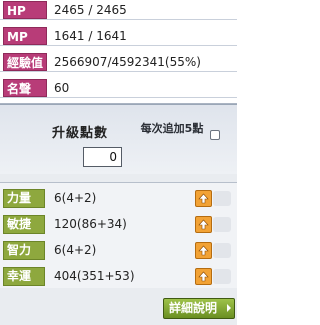  I want to click on mp-row: MP 1641 / 1641, so click(118, 36).